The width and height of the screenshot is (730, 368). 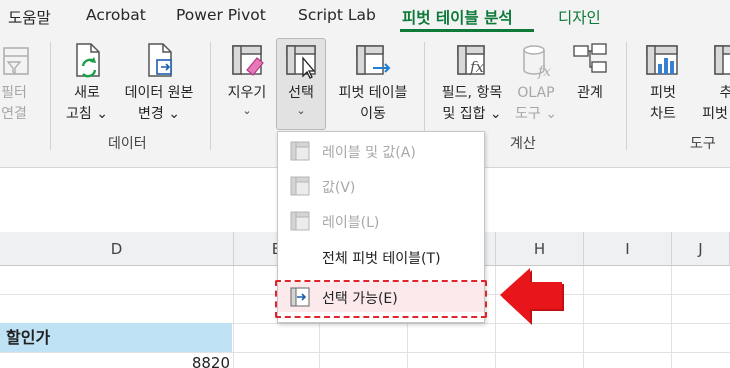 What do you see at coordinates (87, 93) in the screenshot?
I see `refresh-line1: 새로` at bounding box center [87, 93].